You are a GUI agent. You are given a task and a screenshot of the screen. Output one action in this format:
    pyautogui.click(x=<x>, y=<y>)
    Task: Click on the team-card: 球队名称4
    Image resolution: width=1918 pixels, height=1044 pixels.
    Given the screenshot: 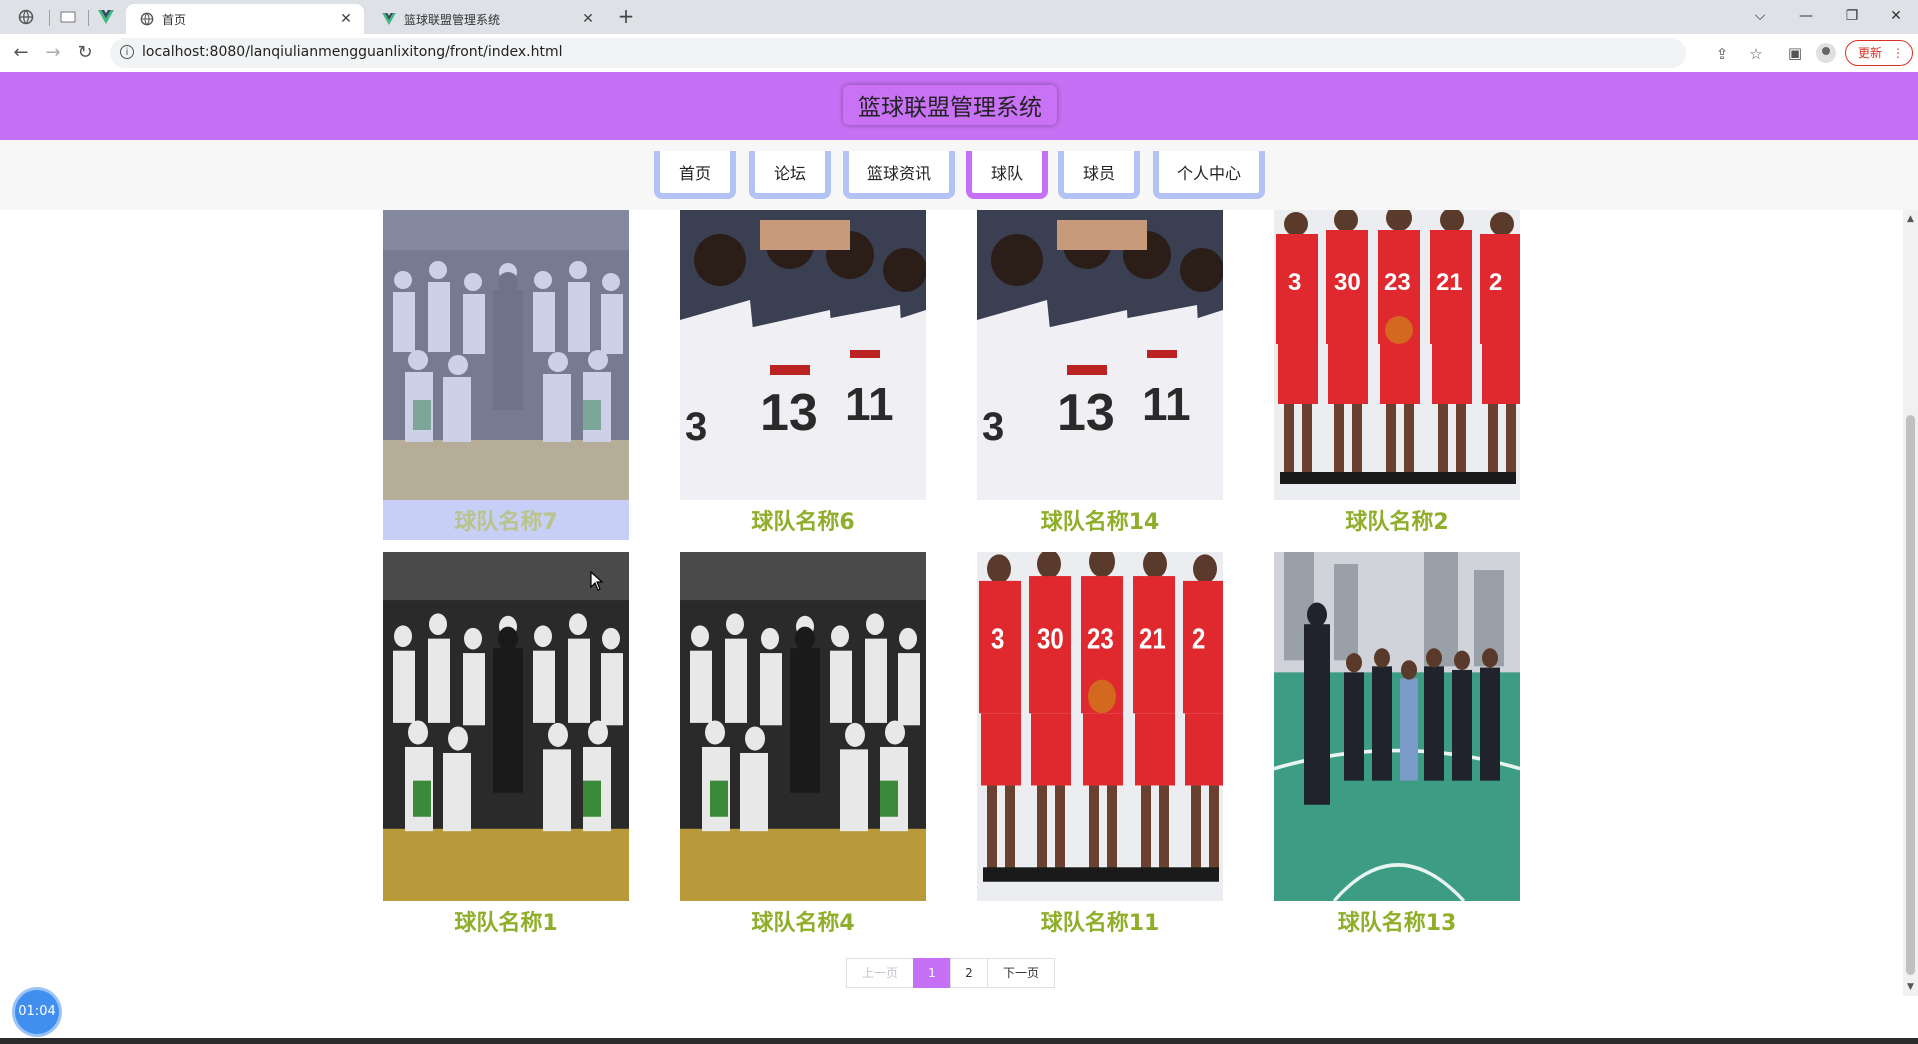 What is the action you would take?
    pyautogui.click(x=803, y=746)
    